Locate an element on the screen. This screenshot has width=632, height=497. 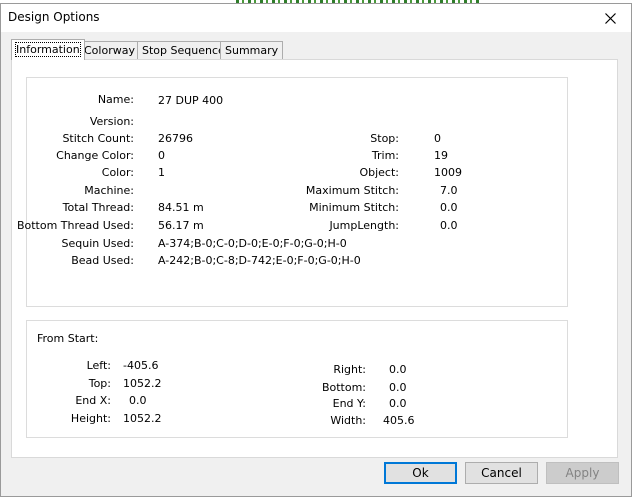
tab-information-label: Information is located at coordinates (48, 49).